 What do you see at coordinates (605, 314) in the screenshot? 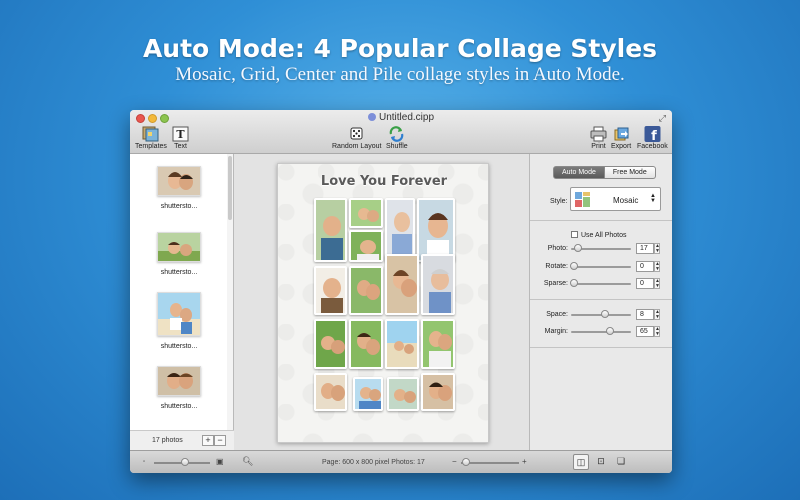
I see `space-slider-knob` at bounding box center [605, 314].